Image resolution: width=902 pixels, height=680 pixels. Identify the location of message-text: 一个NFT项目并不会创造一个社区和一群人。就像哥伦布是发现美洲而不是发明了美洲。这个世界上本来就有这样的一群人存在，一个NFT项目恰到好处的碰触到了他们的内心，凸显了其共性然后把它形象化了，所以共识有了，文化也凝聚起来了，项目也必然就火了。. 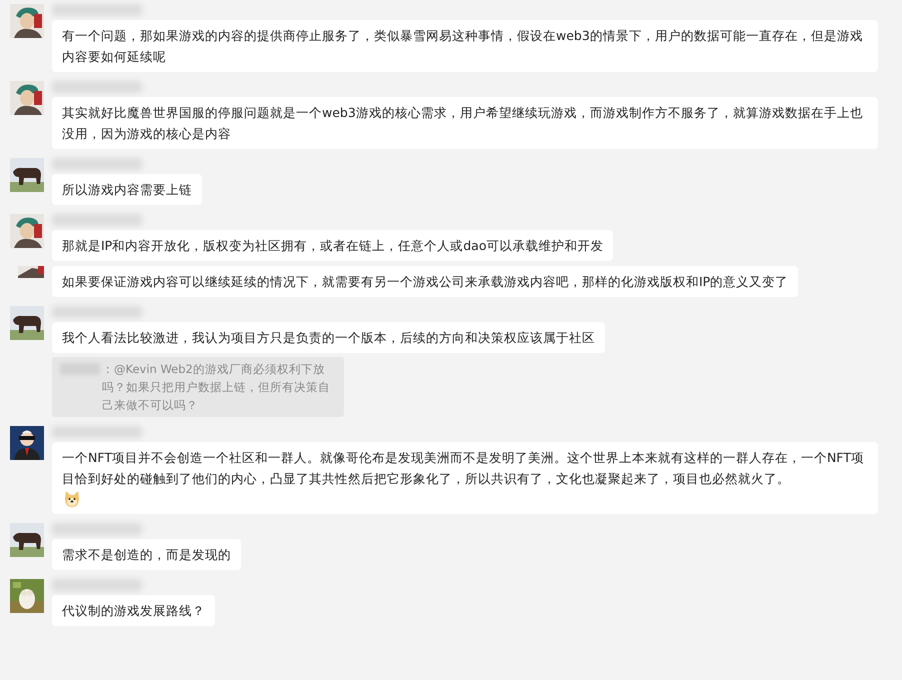
(463, 468).